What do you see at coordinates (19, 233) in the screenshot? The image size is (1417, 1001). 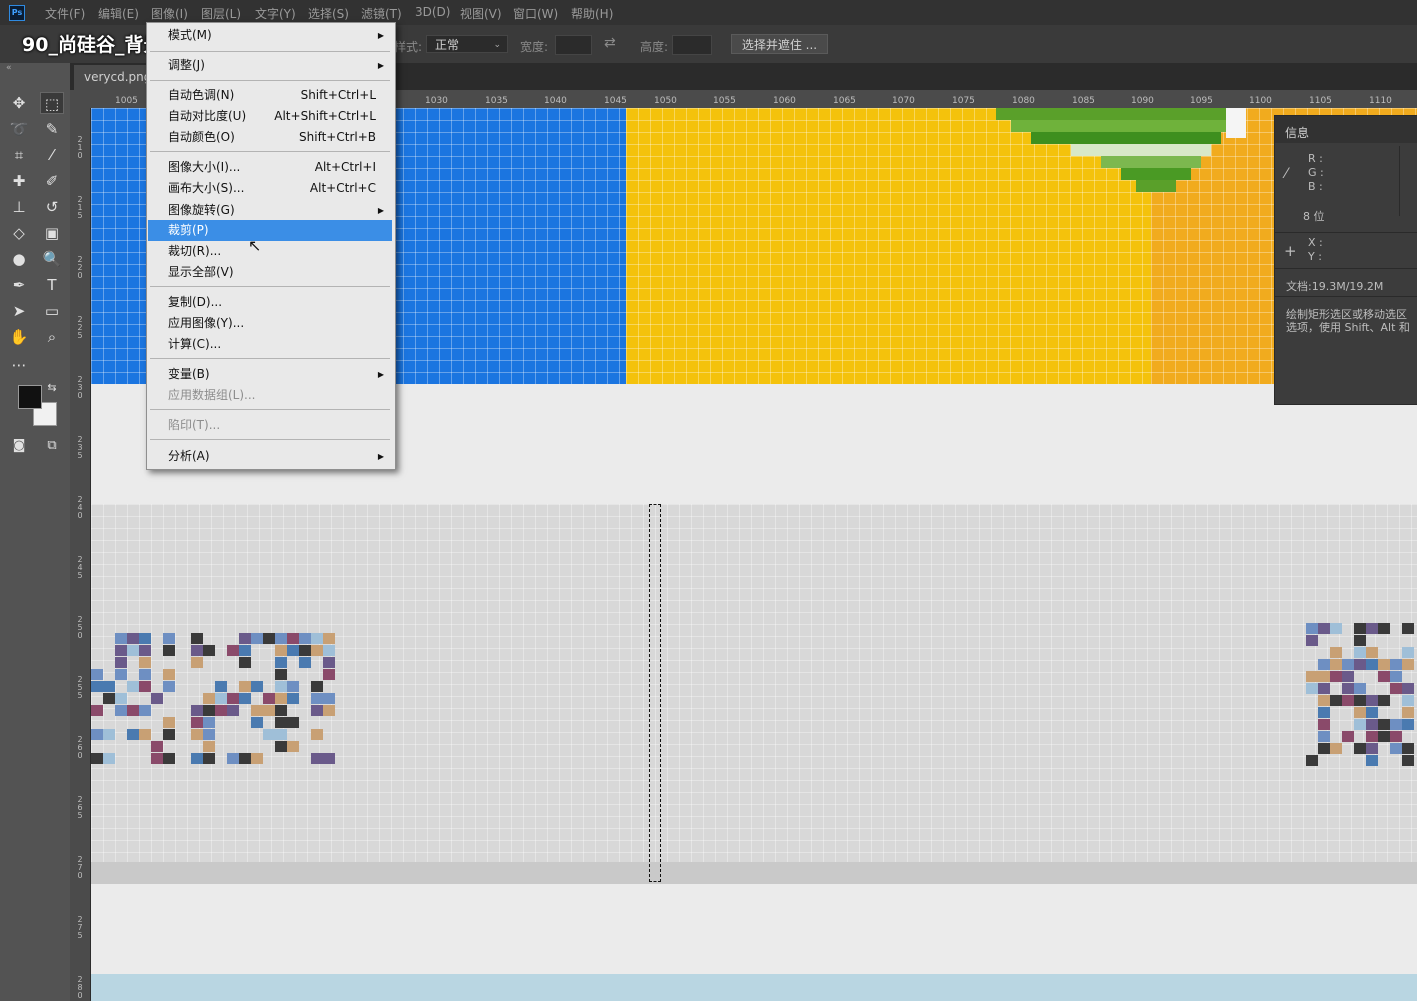 I see `eraser-tool-icon: ◇` at bounding box center [19, 233].